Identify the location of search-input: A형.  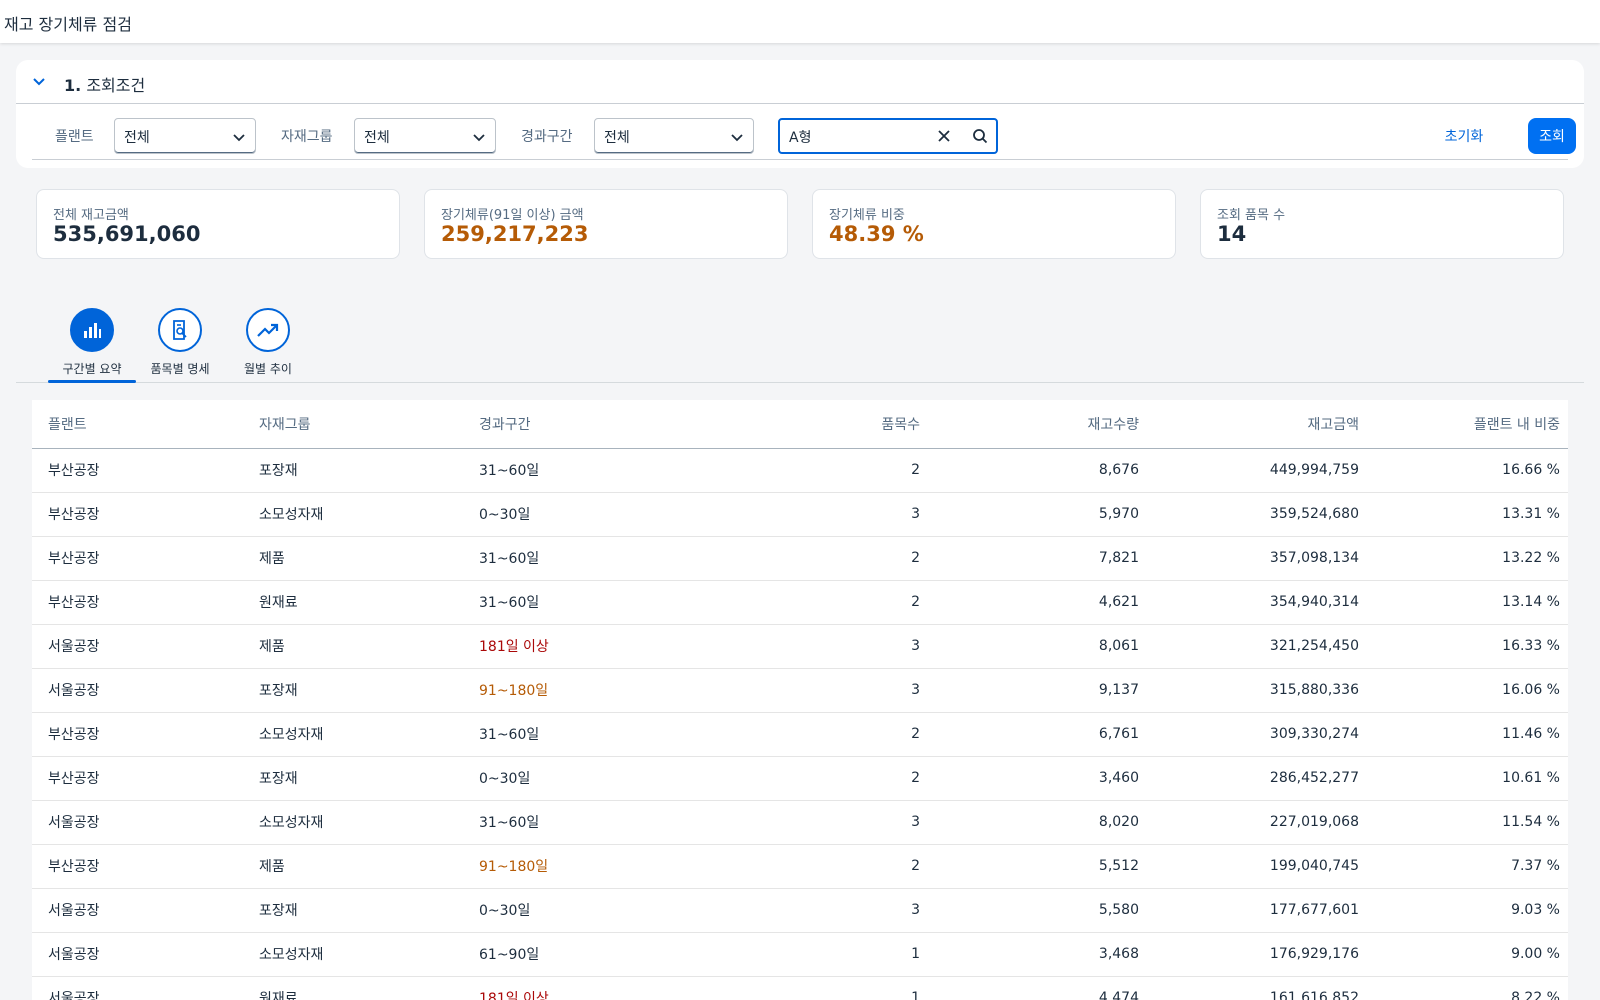
(888, 136).